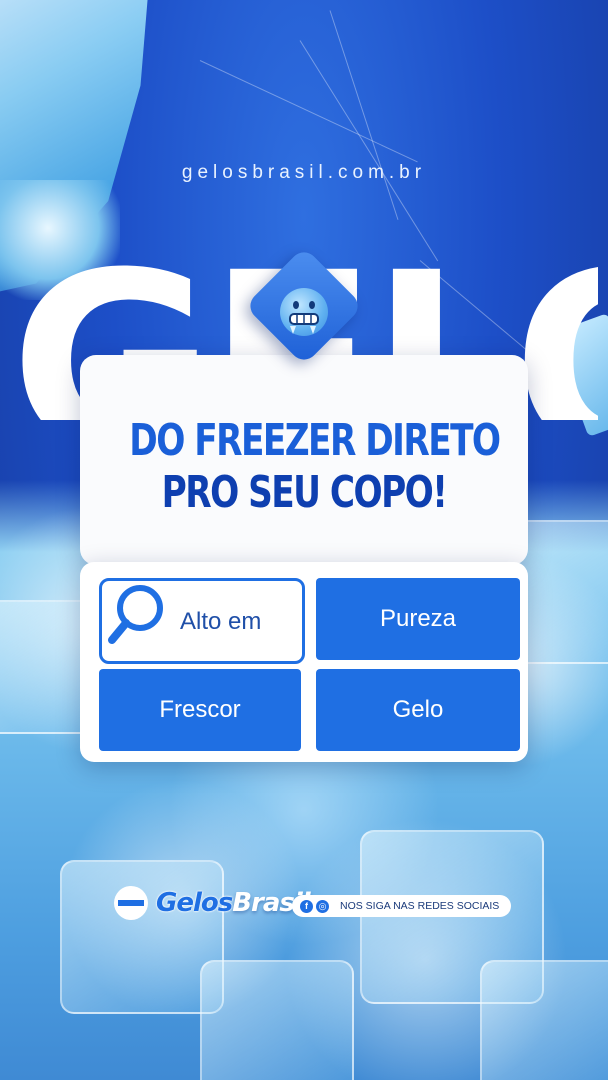 The image size is (608, 1080). Describe the element at coordinates (418, 710) in the screenshot. I see `tile-gelo: Gelo` at that location.